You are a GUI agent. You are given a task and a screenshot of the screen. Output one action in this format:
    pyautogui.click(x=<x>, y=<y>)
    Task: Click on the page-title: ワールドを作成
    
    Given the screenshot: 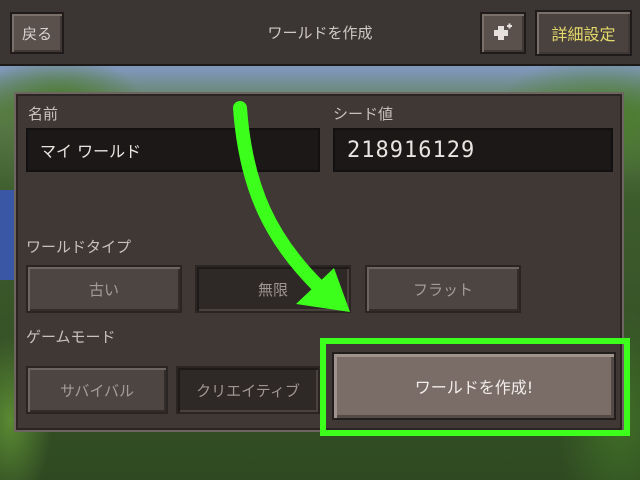 What is the action you would take?
    pyautogui.click(x=320, y=32)
    